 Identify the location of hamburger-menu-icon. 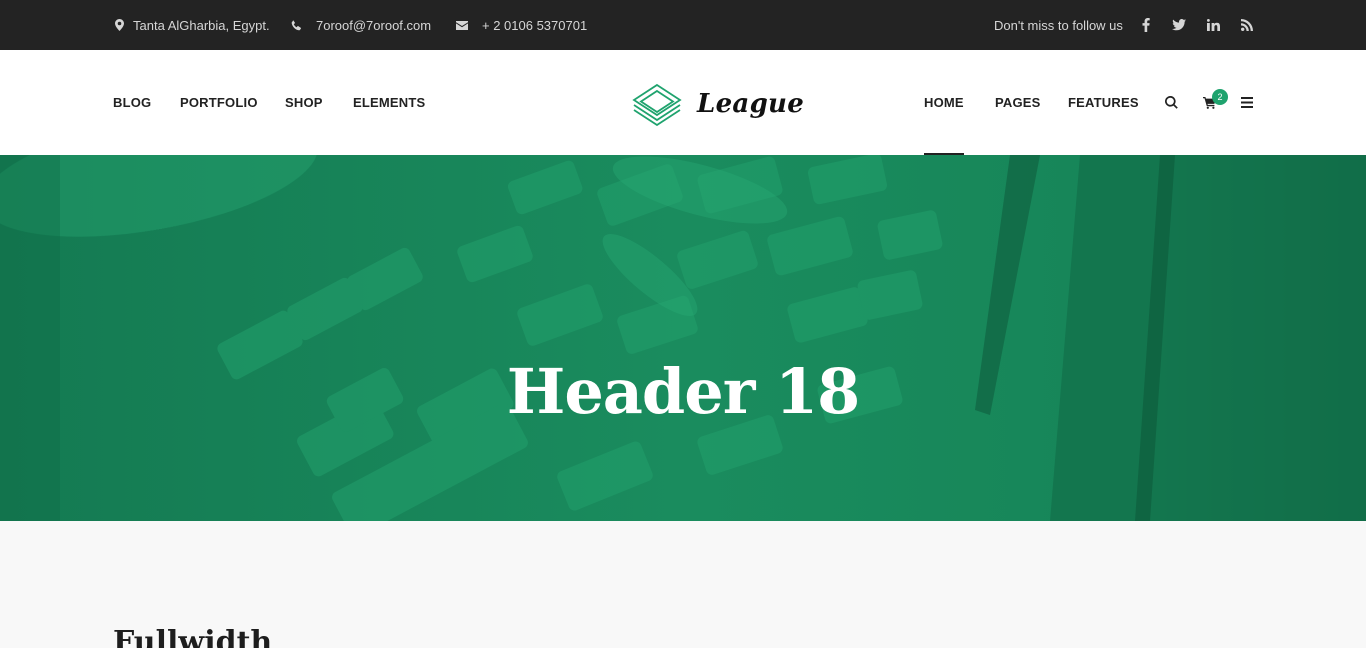
(1247, 102).